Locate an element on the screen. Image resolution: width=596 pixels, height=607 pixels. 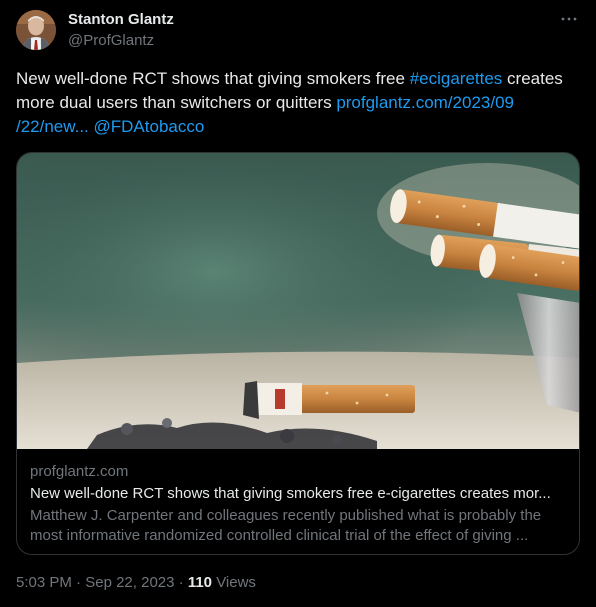
author-name: Stanton Glantz is located at coordinates (121, 19).